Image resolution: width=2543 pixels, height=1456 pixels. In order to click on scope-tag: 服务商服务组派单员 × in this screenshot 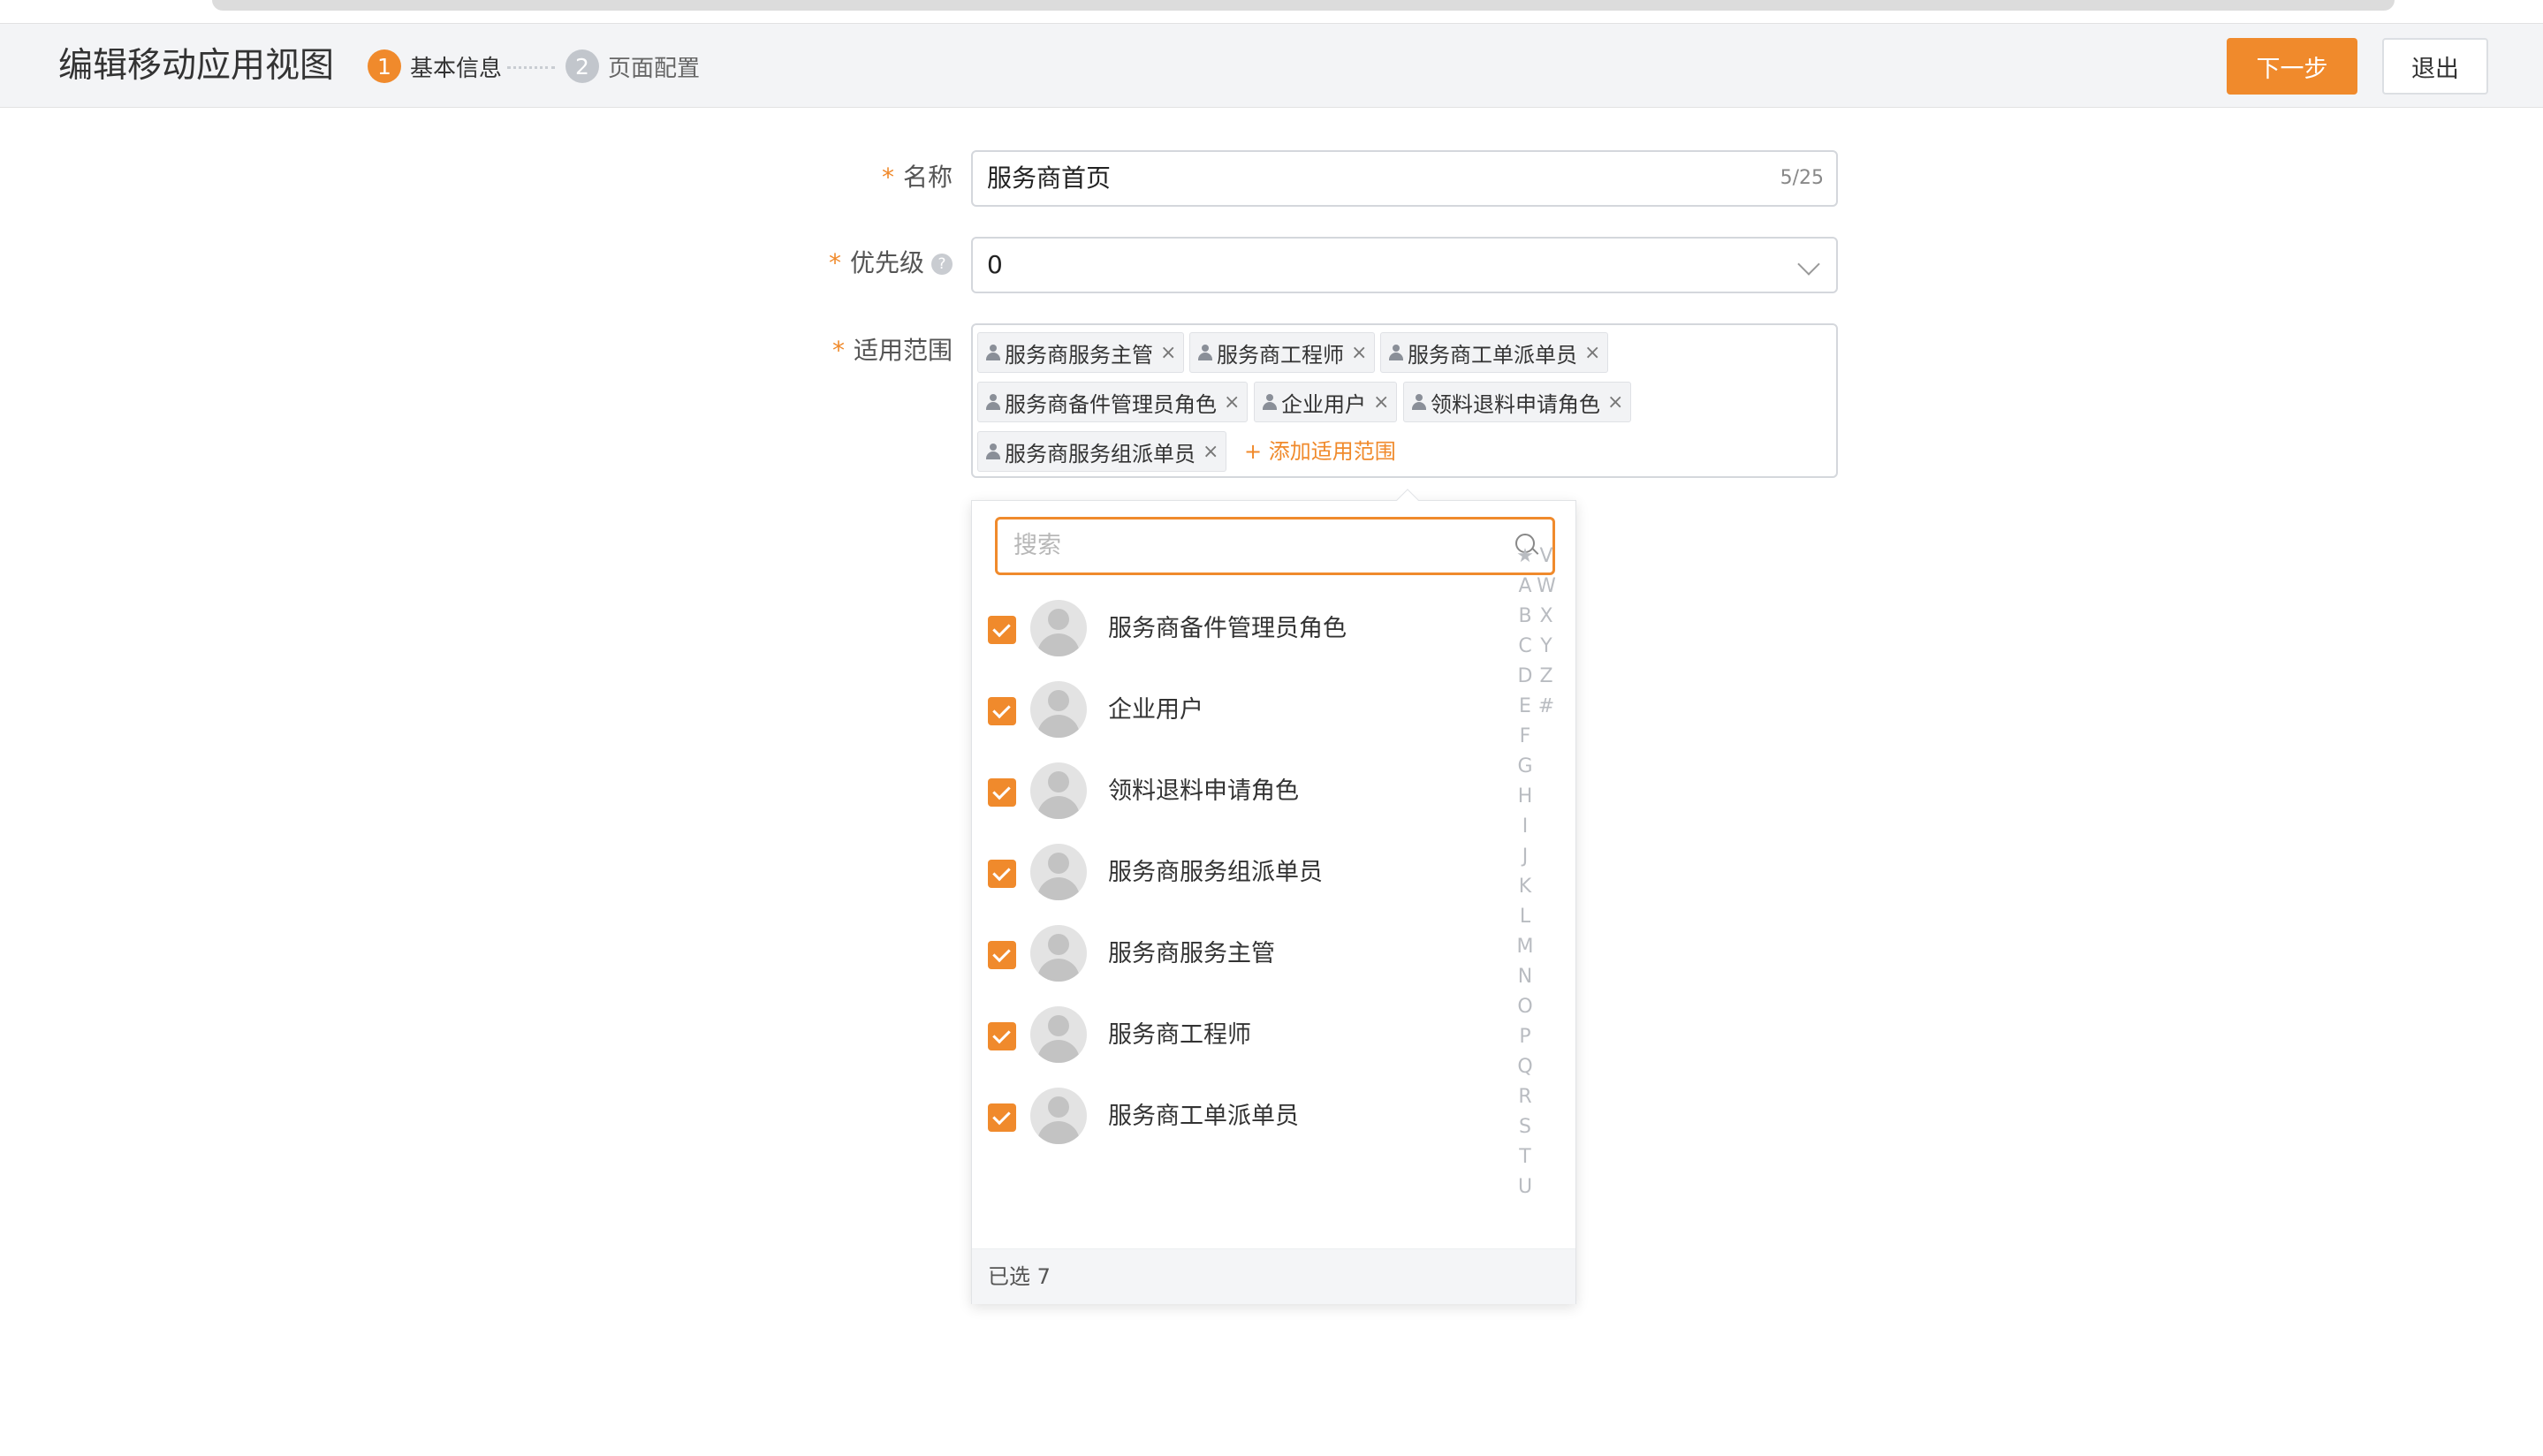, I will do `click(1102, 452)`.